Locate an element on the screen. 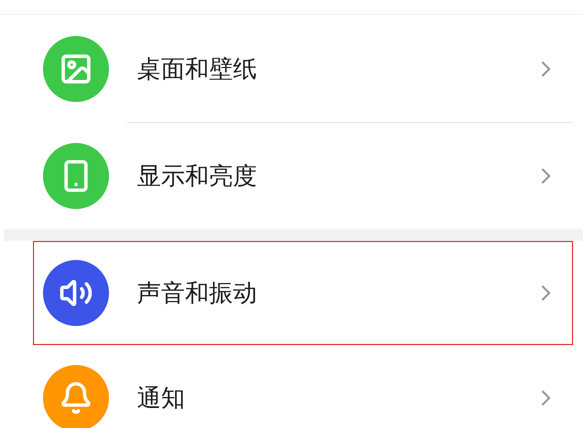 The image size is (583, 428). settings-label: 通知 is located at coordinates (161, 398).